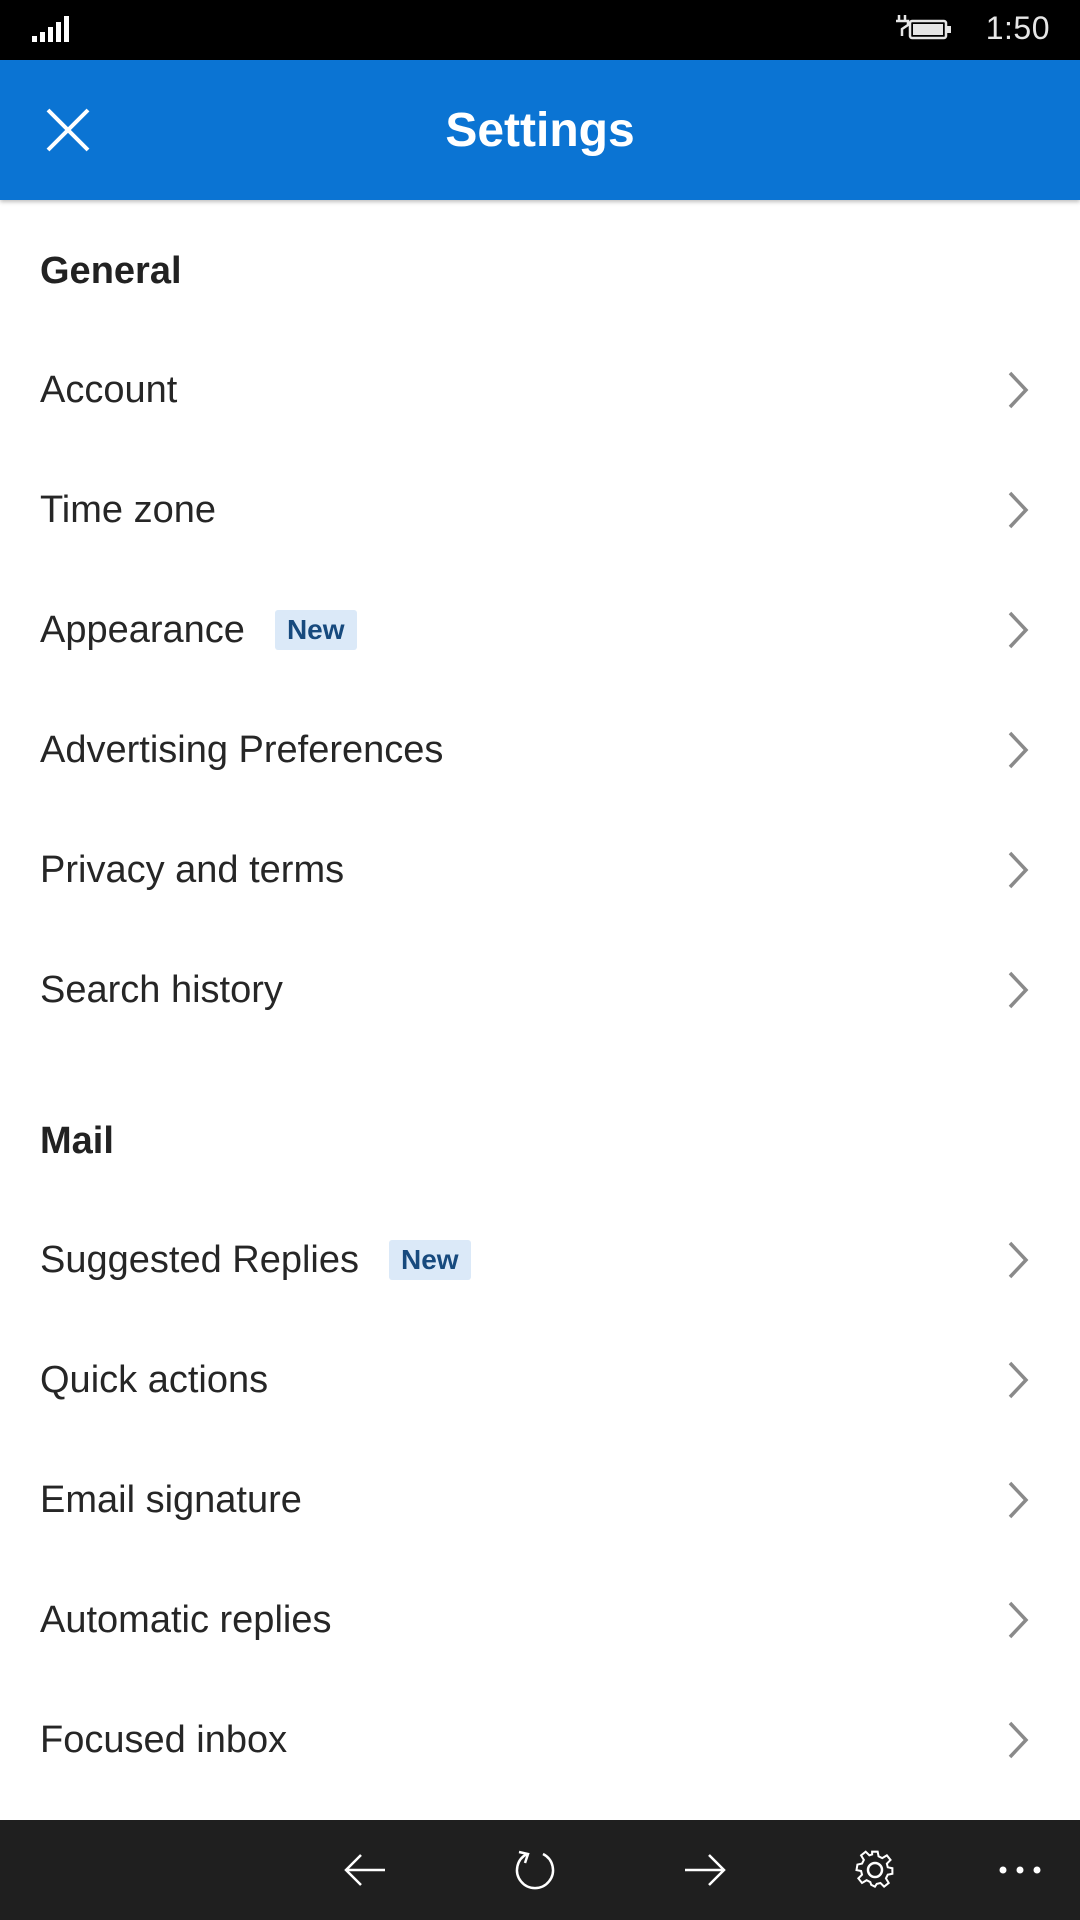 The height and width of the screenshot is (1920, 1080). I want to click on settings-item-email-signature: Email signature, so click(540, 1500).